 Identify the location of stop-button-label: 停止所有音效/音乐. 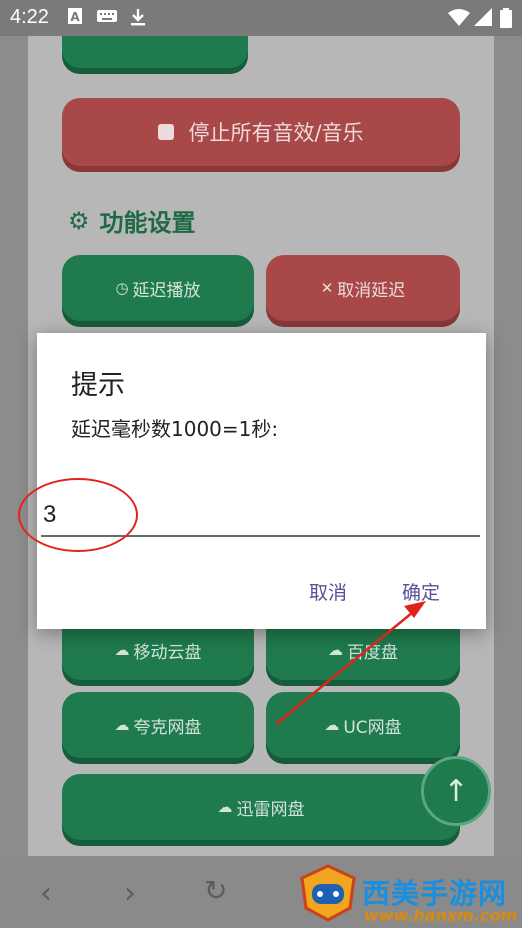
(276, 133).